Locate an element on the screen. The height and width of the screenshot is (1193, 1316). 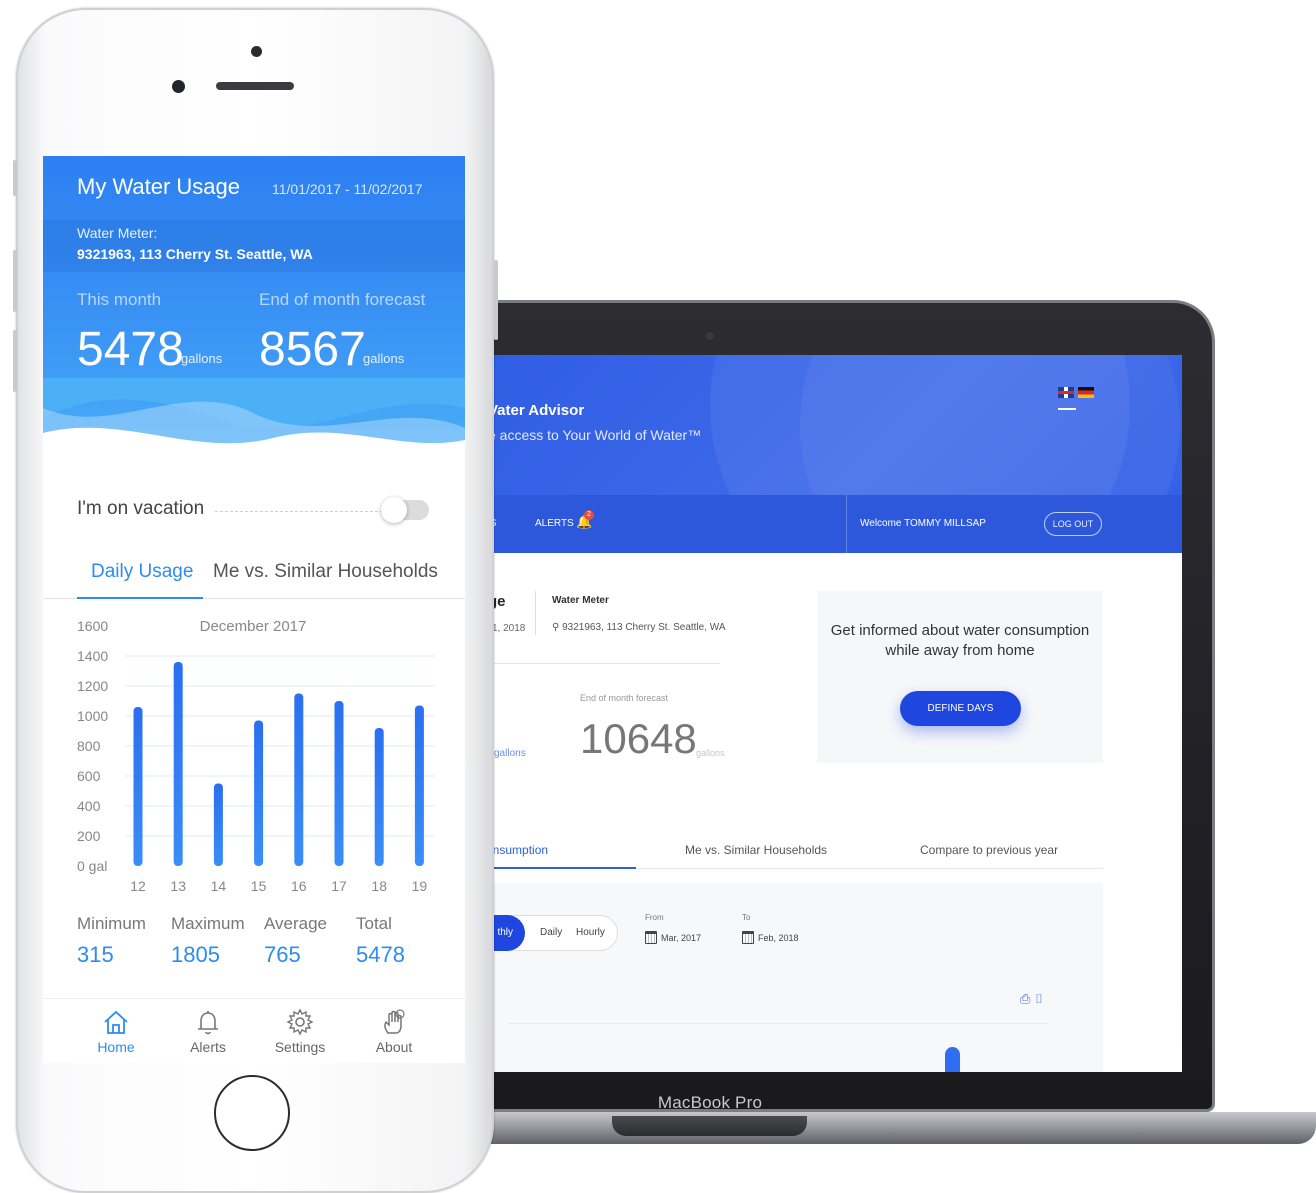
gear-icon is located at coordinates (300, 1022).